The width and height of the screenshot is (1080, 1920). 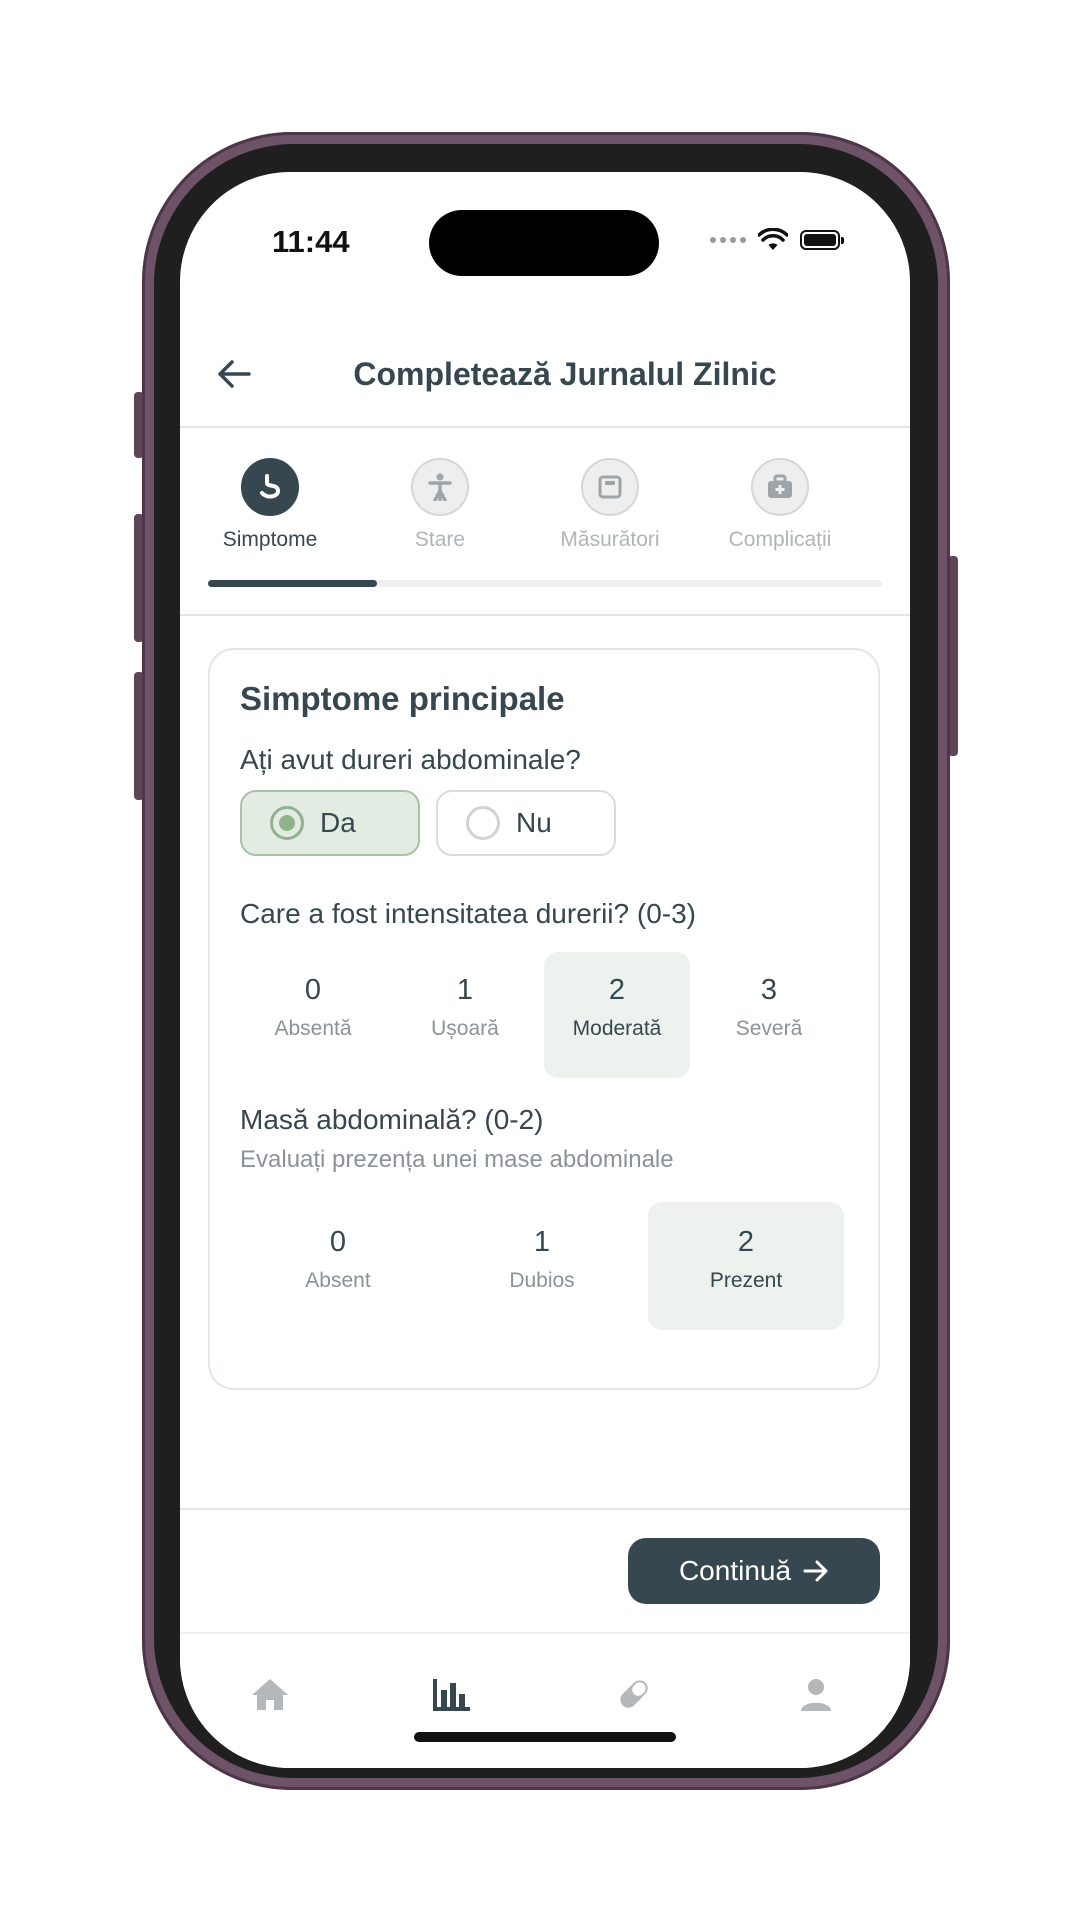 What do you see at coordinates (780, 487) in the screenshot?
I see `medkit-icon` at bounding box center [780, 487].